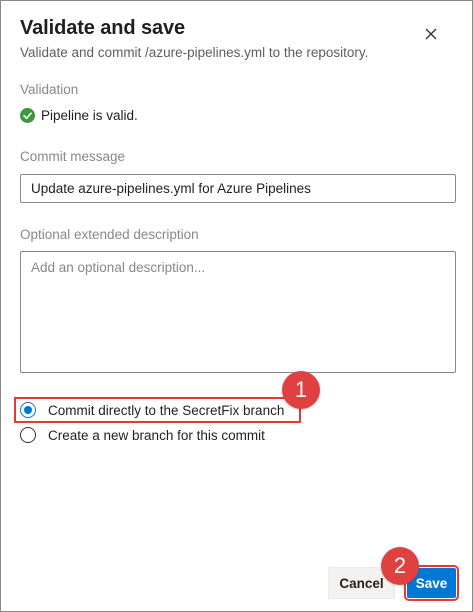 Image resolution: width=473 pixels, height=612 pixels. I want to click on check-circle-icon, so click(27, 115).